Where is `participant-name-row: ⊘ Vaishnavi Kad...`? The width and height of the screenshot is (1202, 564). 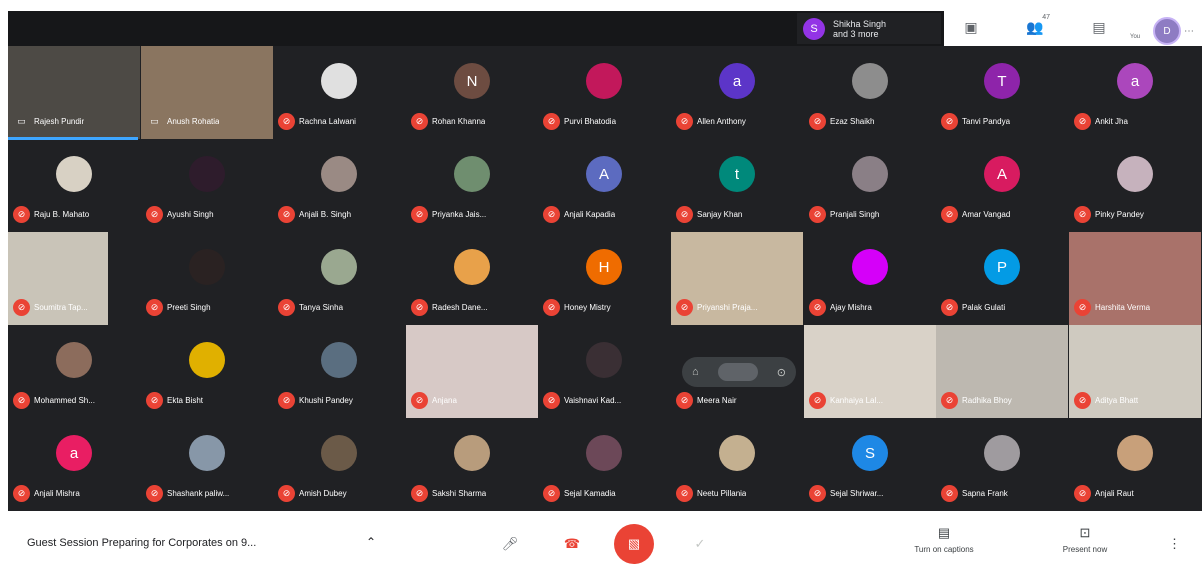
participant-name-row: ⊘ Vaishnavi Kad... is located at coordinates (604, 400).